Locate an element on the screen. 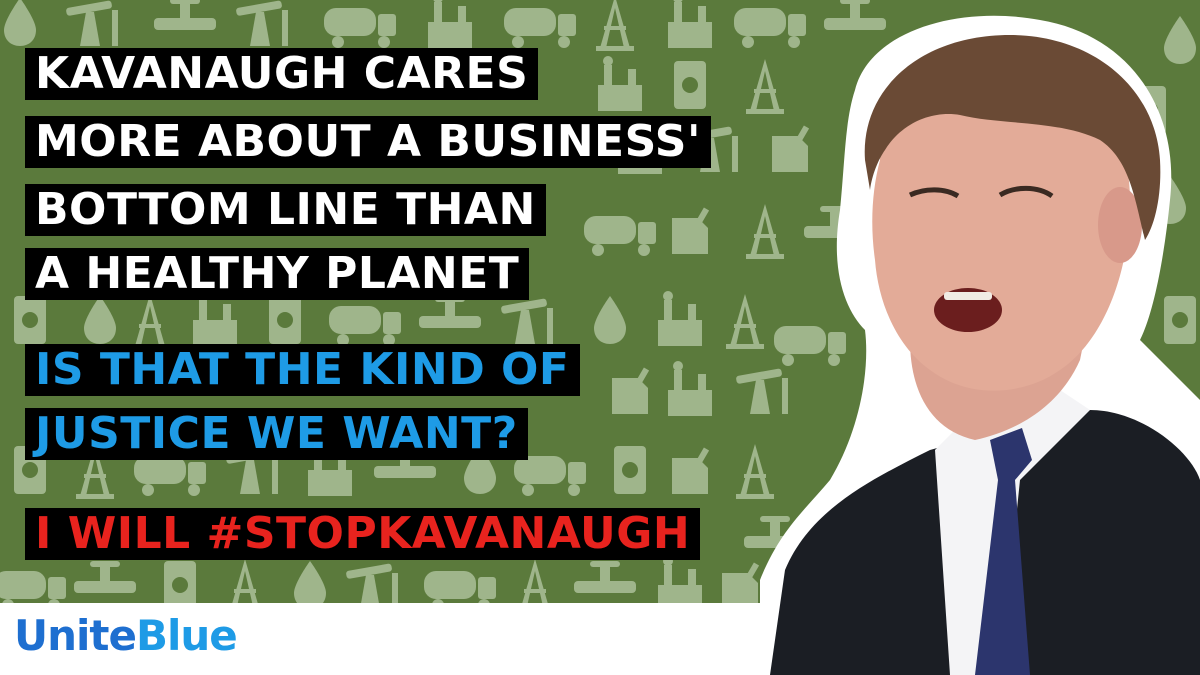  headline-line-1: KAVANAUGH CARES is located at coordinates (282, 74).